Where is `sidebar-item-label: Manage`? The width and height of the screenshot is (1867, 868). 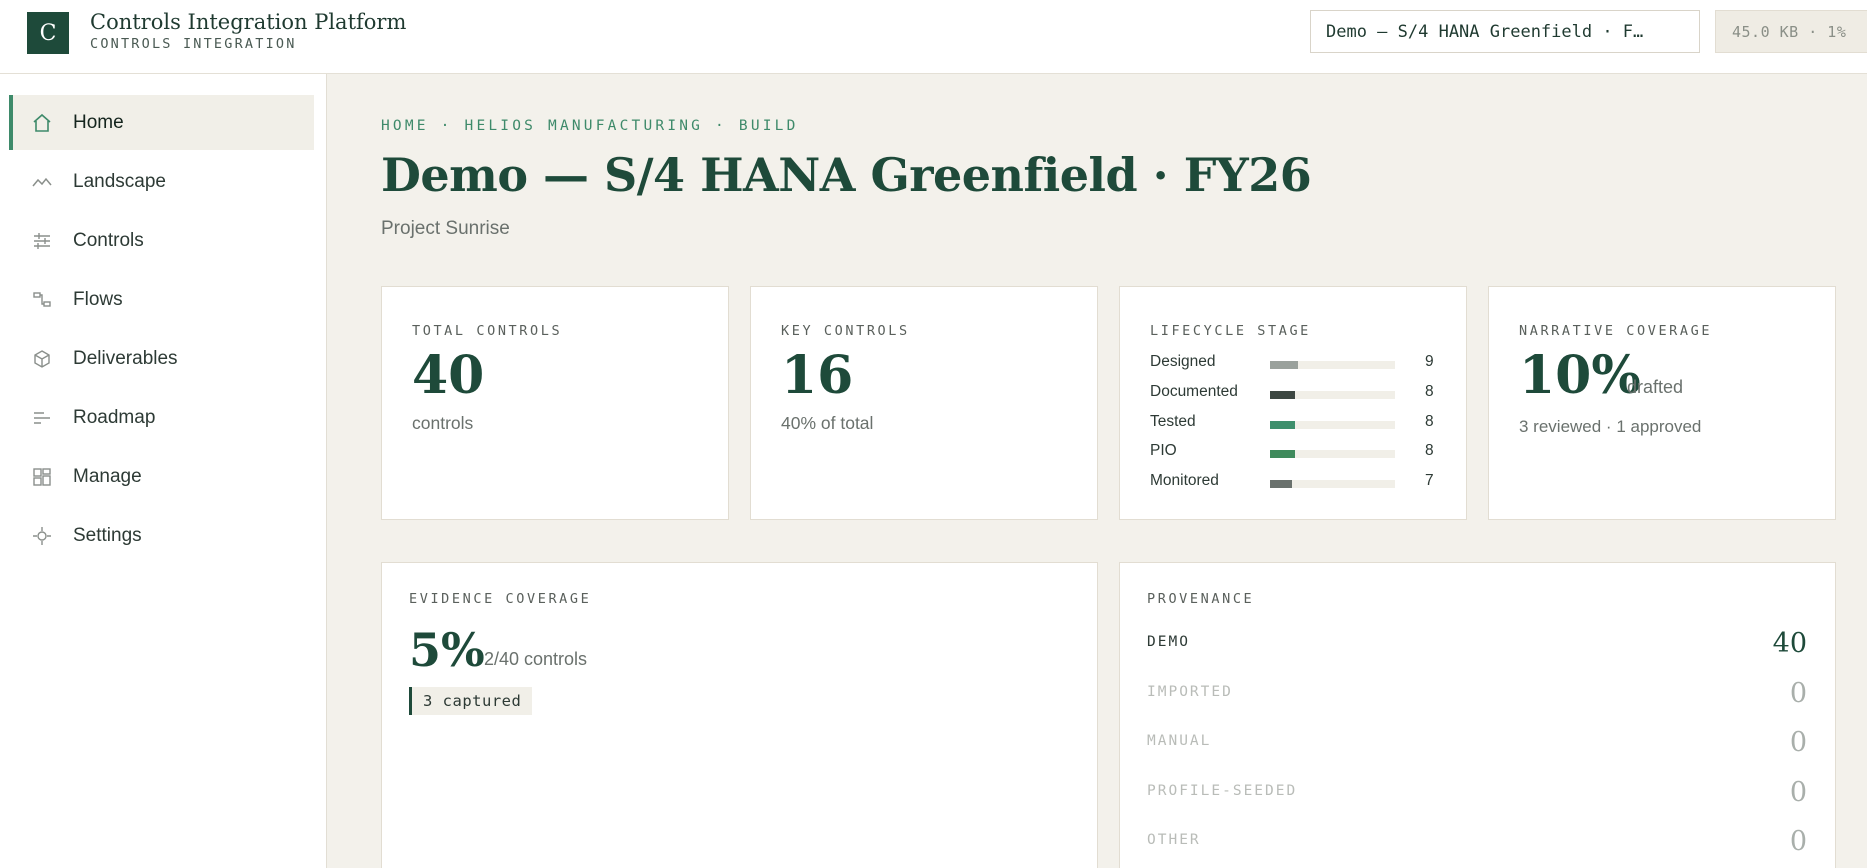 sidebar-item-label: Manage is located at coordinates (107, 476).